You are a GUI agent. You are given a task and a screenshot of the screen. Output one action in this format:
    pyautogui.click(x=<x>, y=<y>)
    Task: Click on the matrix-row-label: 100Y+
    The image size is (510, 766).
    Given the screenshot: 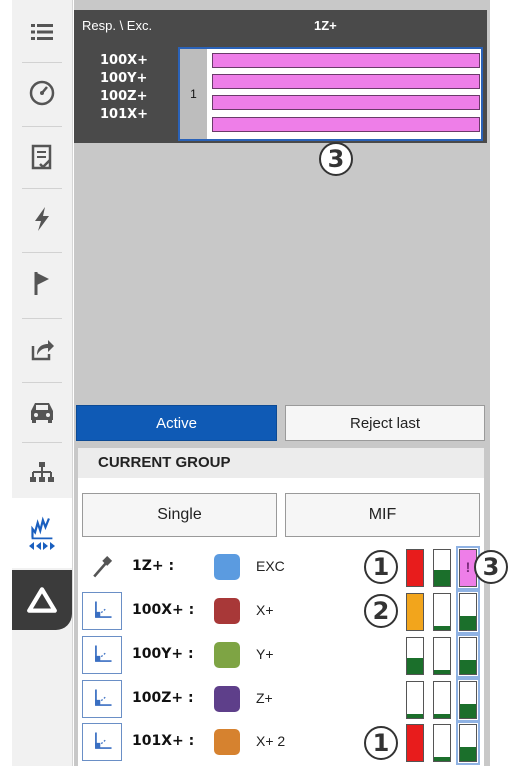 What is the action you would take?
    pyautogui.click(x=124, y=78)
    